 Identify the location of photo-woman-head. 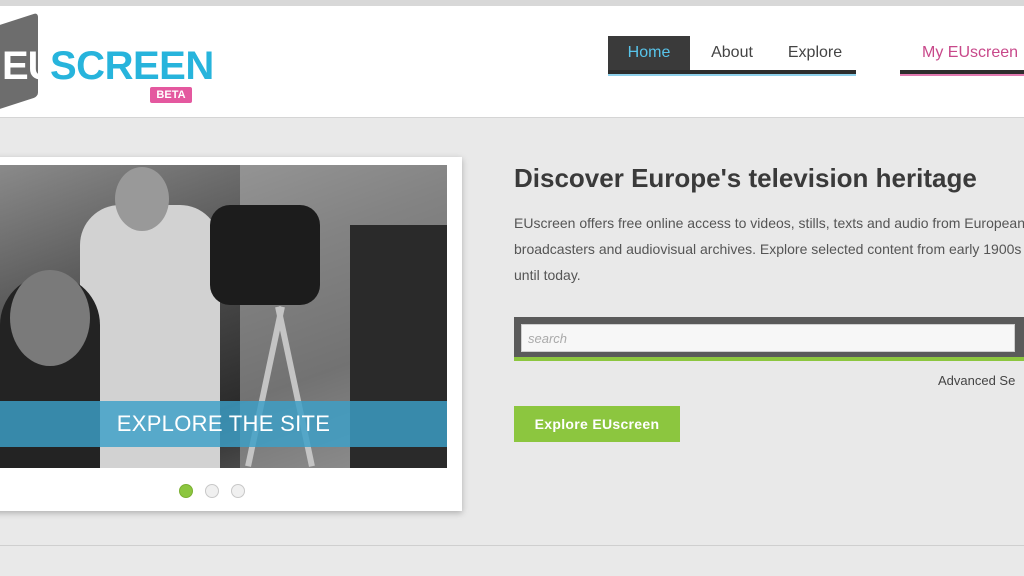
(50, 318).